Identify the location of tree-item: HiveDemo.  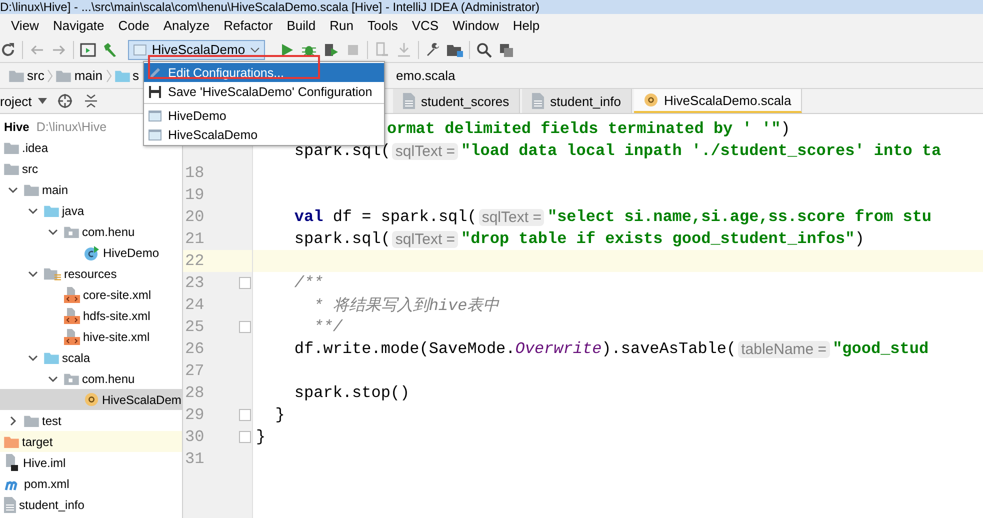
(91, 252).